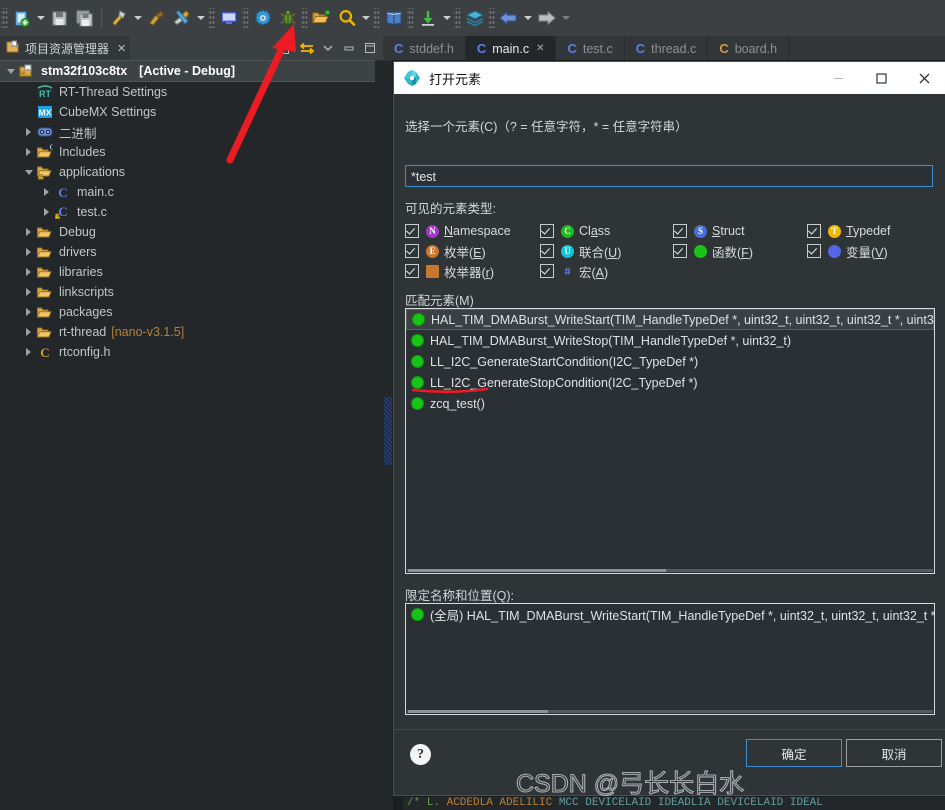 The image size is (945, 810). What do you see at coordinates (794, 753) in the screenshot?
I see `ok-button: 确定` at bounding box center [794, 753].